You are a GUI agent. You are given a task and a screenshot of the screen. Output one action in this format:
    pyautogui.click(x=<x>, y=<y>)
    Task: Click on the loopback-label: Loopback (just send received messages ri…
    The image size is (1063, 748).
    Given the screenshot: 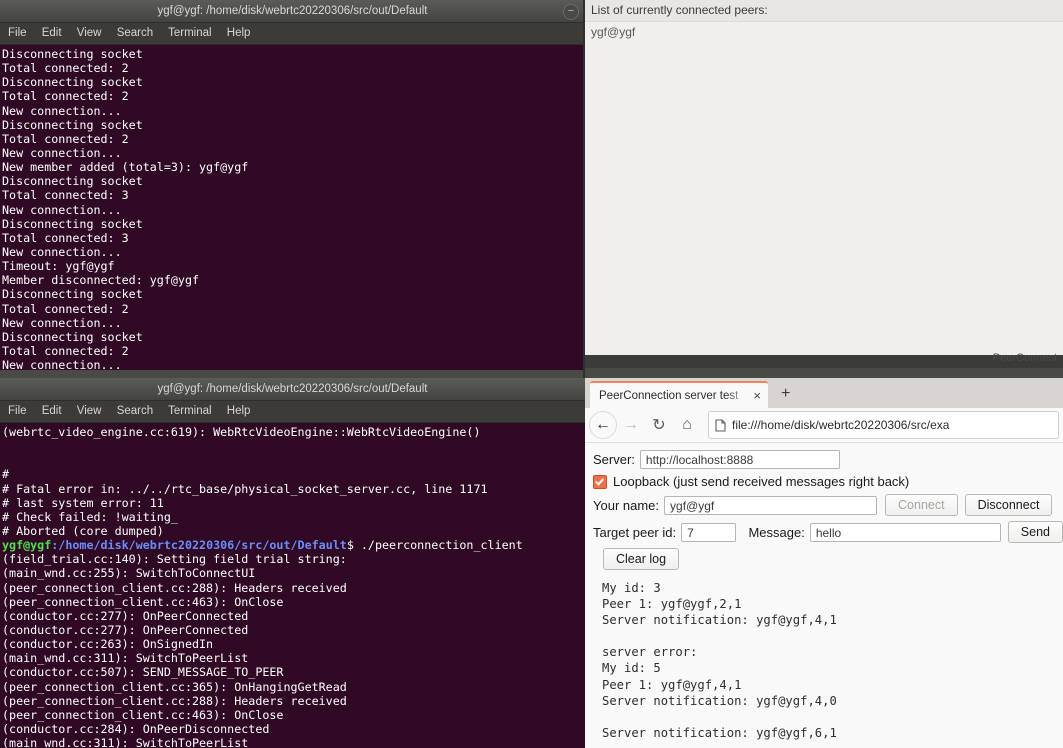 What is the action you would take?
    pyautogui.click(x=761, y=481)
    